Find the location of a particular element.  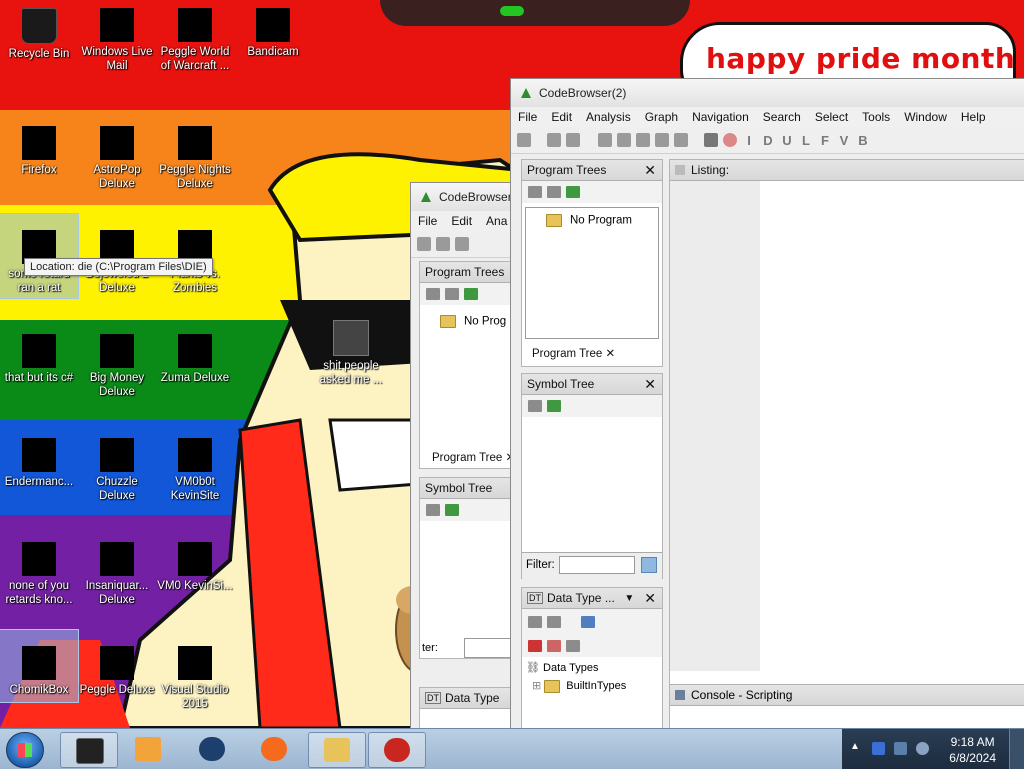

taskbar-item-app1 is located at coordinates (89, 750).